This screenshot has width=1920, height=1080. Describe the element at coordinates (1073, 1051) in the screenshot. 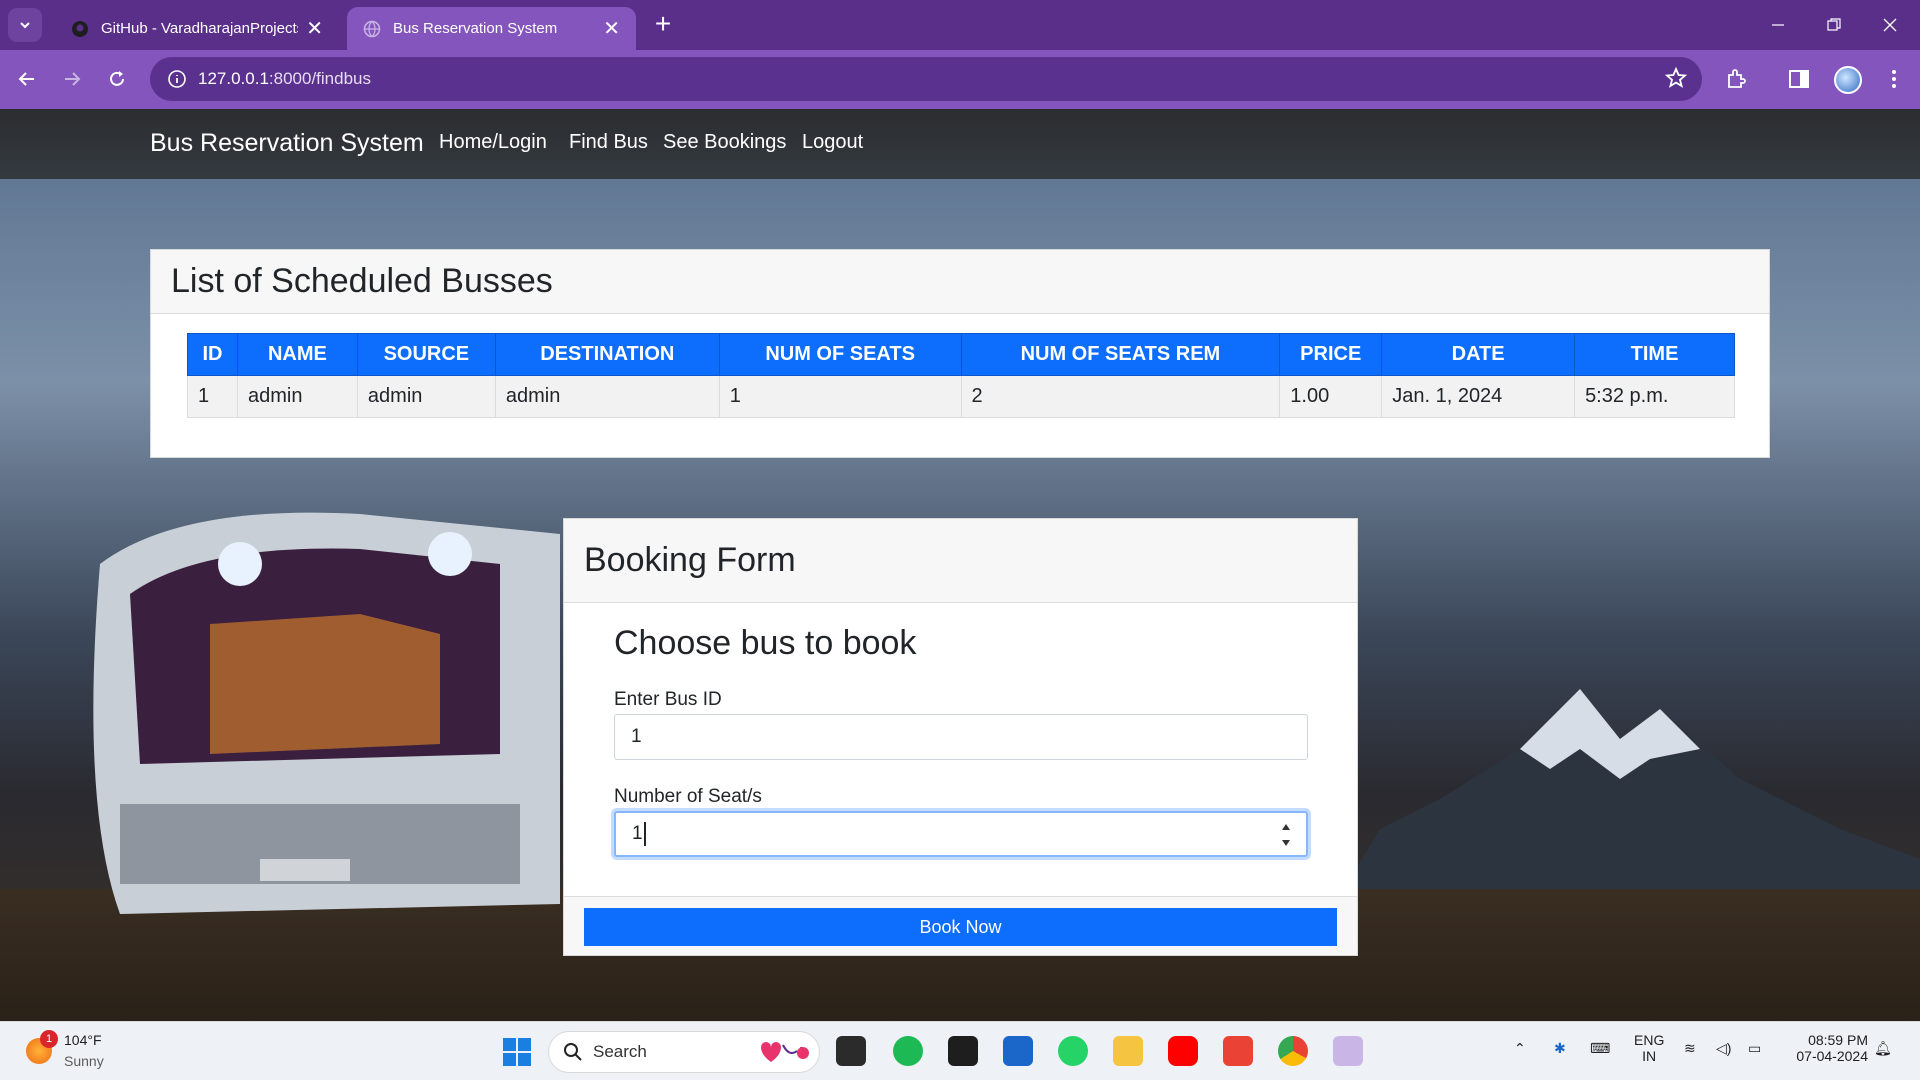

I see `whatsapp-app-icon` at that location.